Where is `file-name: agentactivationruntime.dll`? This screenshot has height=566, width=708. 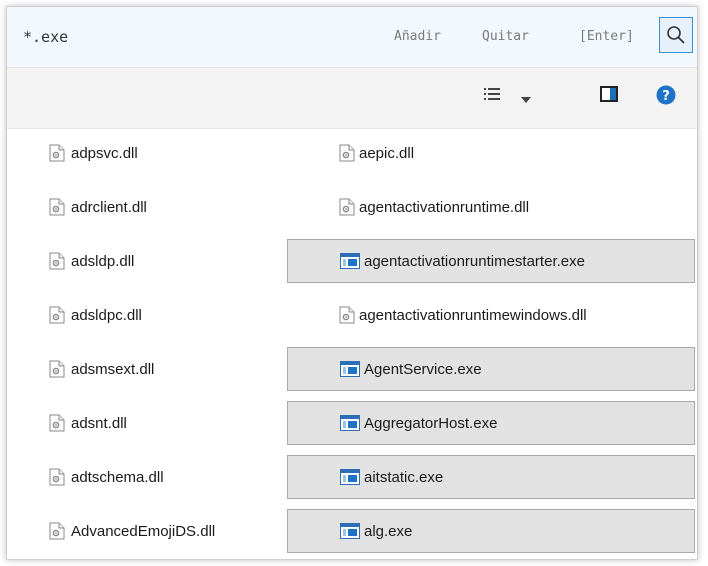
file-name: agentactivationruntime.dll is located at coordinates (444, 207).